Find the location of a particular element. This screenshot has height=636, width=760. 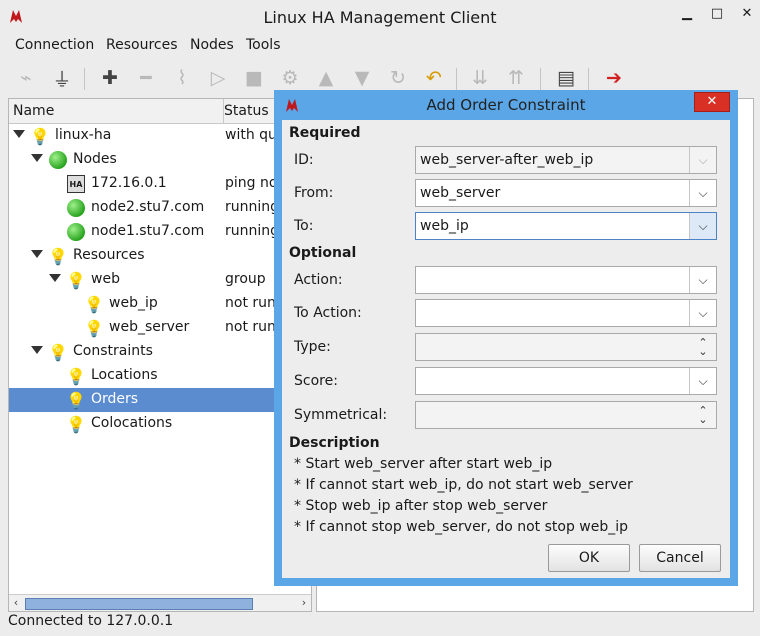

symmetrical-select: ⌃ ⌄ is located at coordinates (566, 415).